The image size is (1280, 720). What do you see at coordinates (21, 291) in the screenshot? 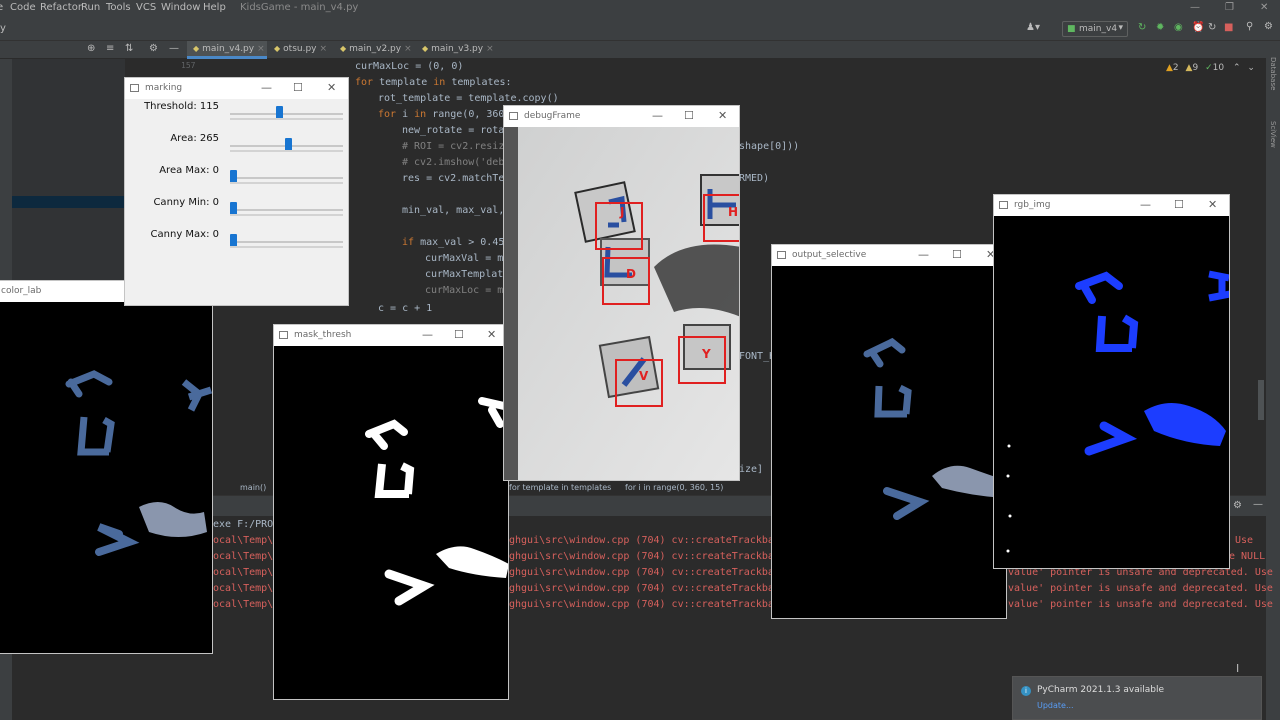
I see `window-title: color_lab` at bounding box center [21, 291].